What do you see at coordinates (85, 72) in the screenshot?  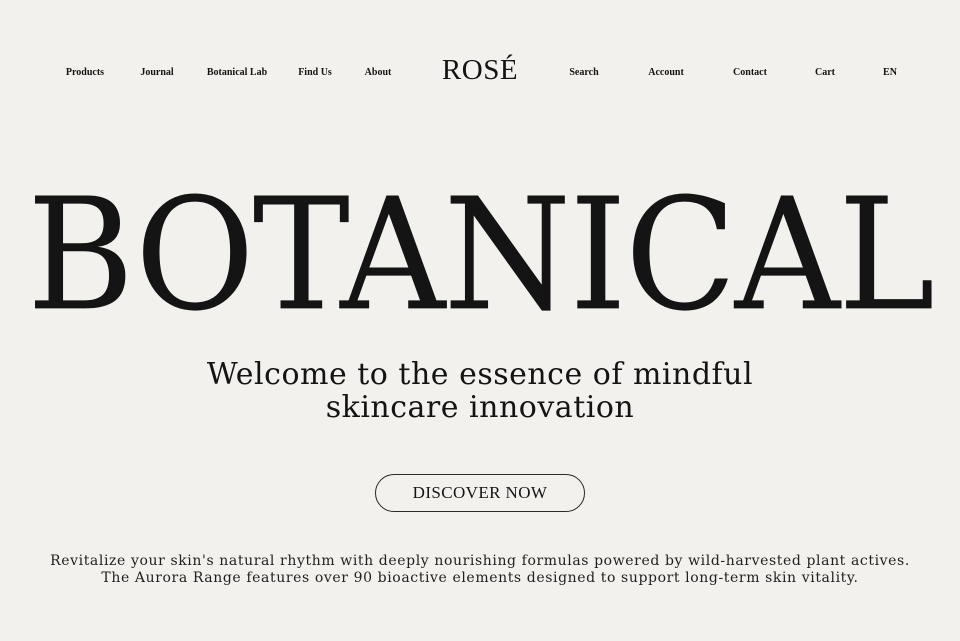 I see `nav-link-products: Products` at bounding box center [85, 72].